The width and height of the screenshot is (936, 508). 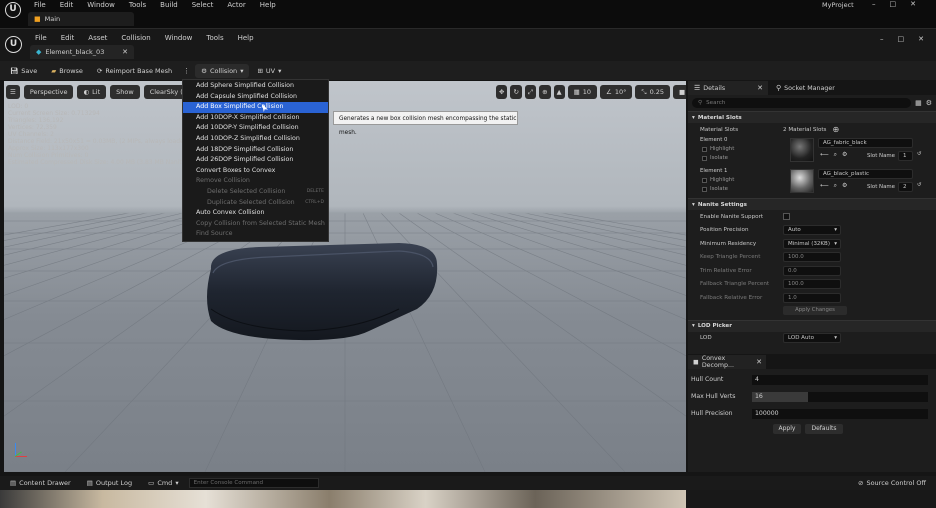 I want to click on defaults-button: Defaults, so click(x=824, y=429).